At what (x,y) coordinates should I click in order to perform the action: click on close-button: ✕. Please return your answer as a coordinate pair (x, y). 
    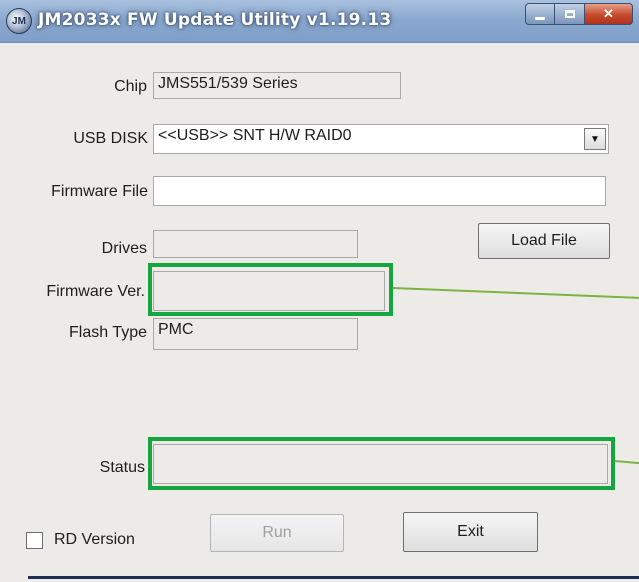
    Looking at the image, I should click on (609, 14).